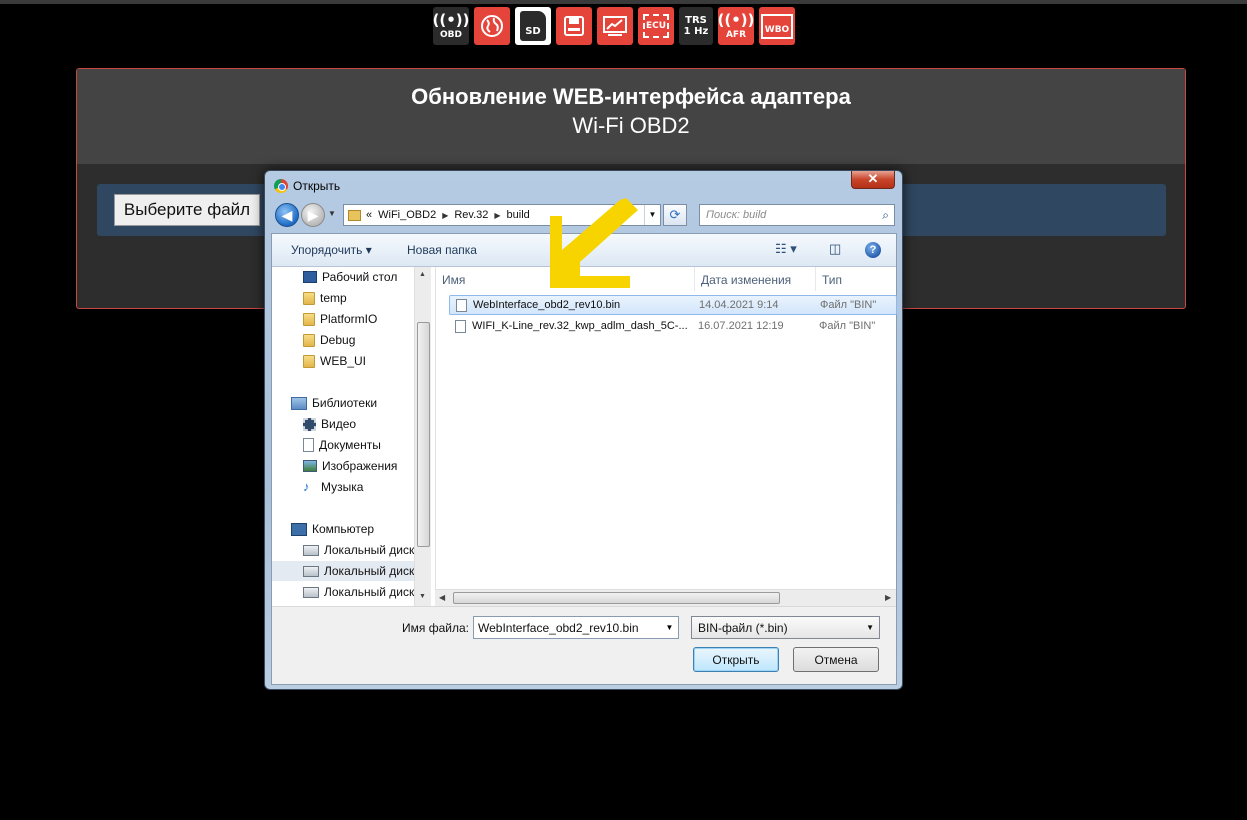  I want to click on help-icon: ?, so click(873, 250).